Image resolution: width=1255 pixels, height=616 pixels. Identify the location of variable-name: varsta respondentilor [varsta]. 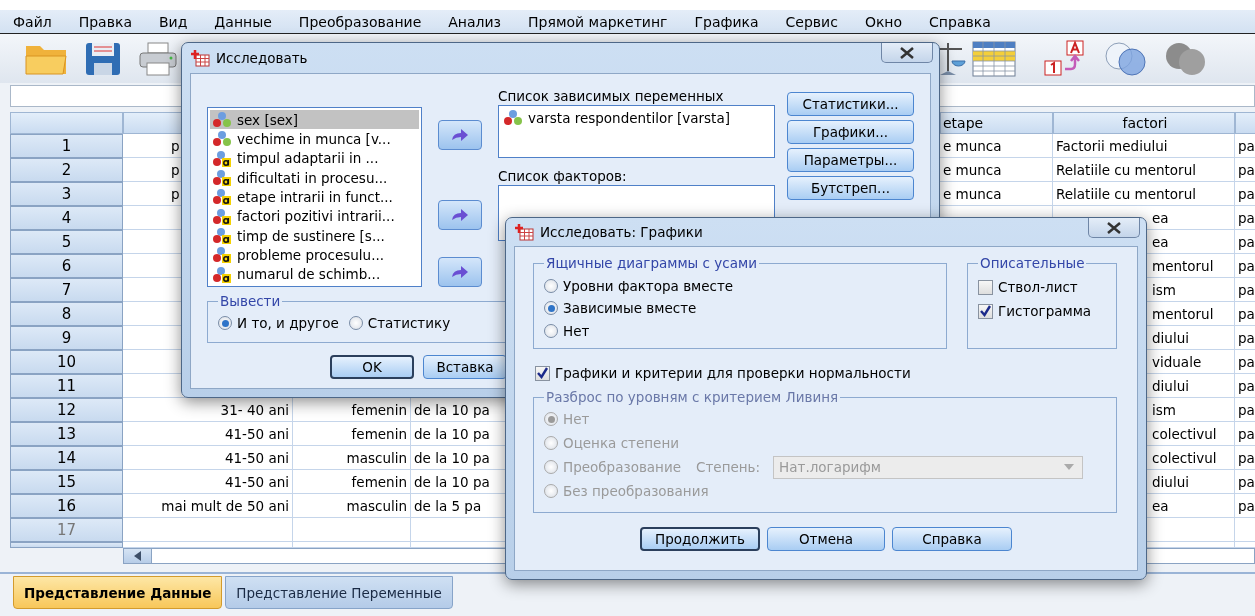
(629, 117).